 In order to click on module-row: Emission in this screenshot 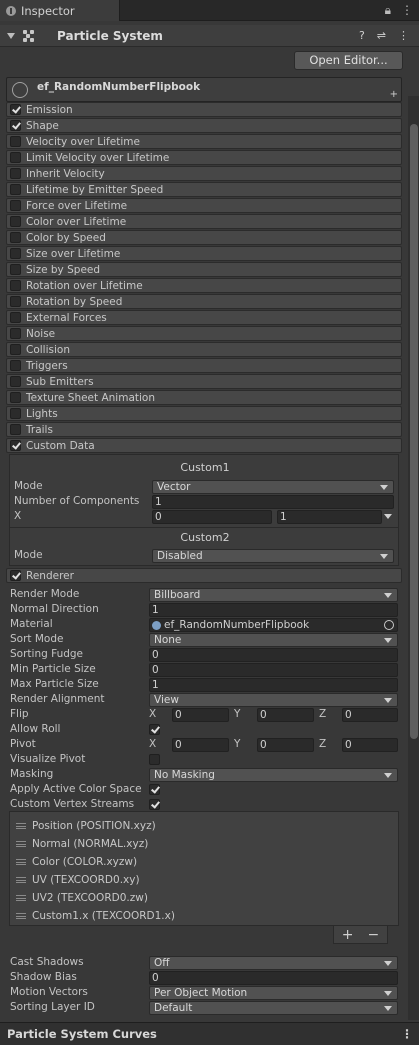, I will do `click(204, 109)`.